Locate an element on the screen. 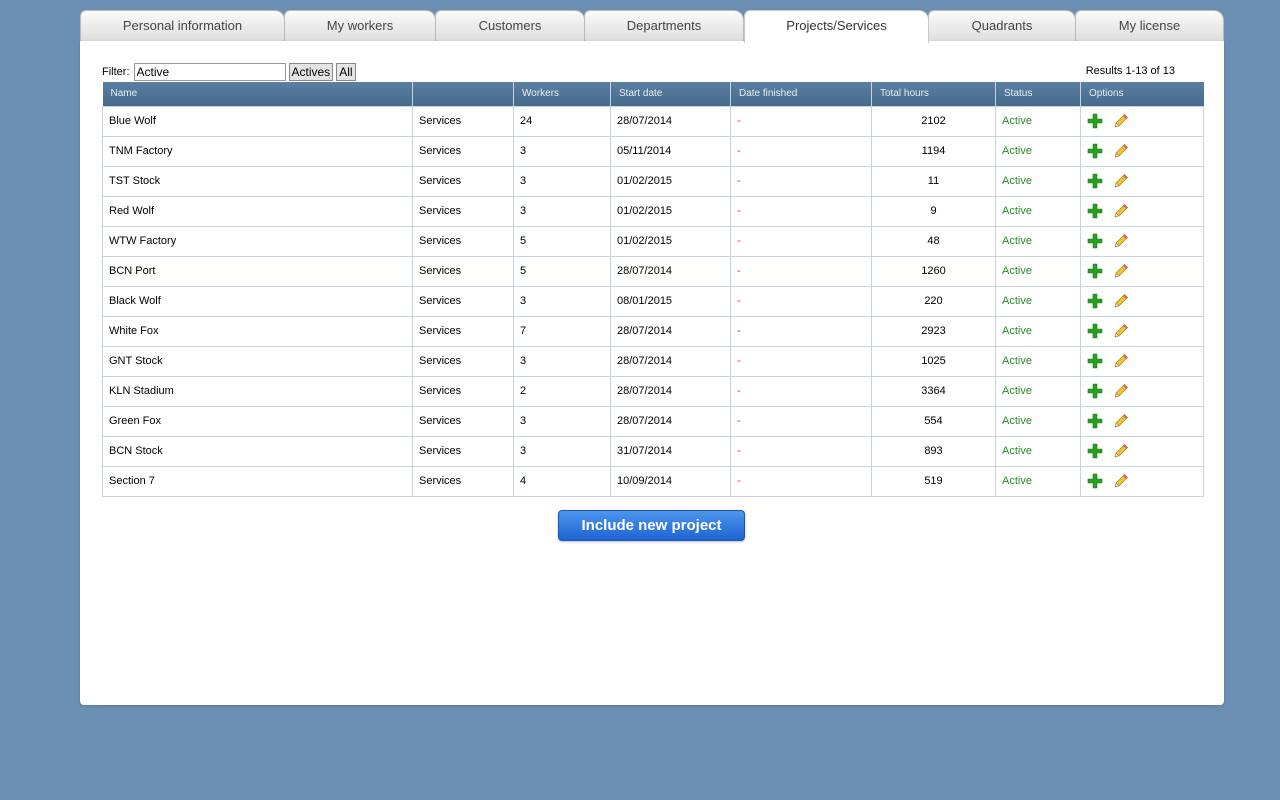  project-name: TST Stock is located at coordinates (257, 181).